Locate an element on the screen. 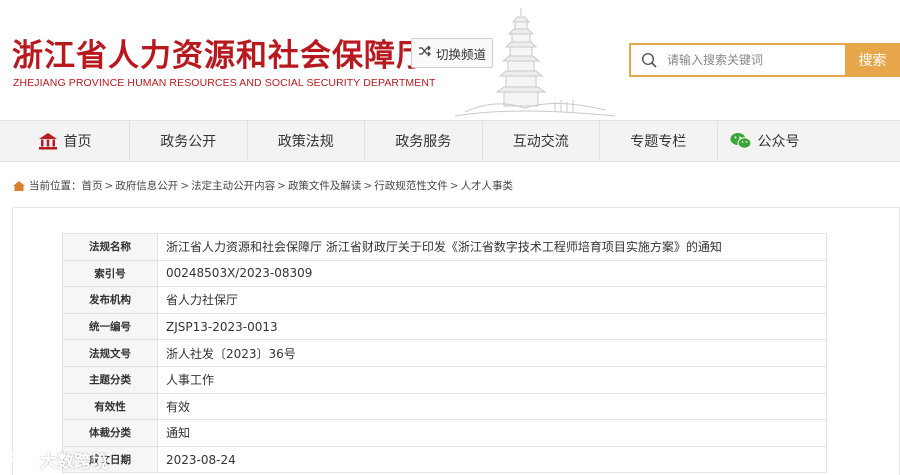 This screenshot has width=900, height=475. nav-government-services: 政务服务 is located at coordinates (424, 141).